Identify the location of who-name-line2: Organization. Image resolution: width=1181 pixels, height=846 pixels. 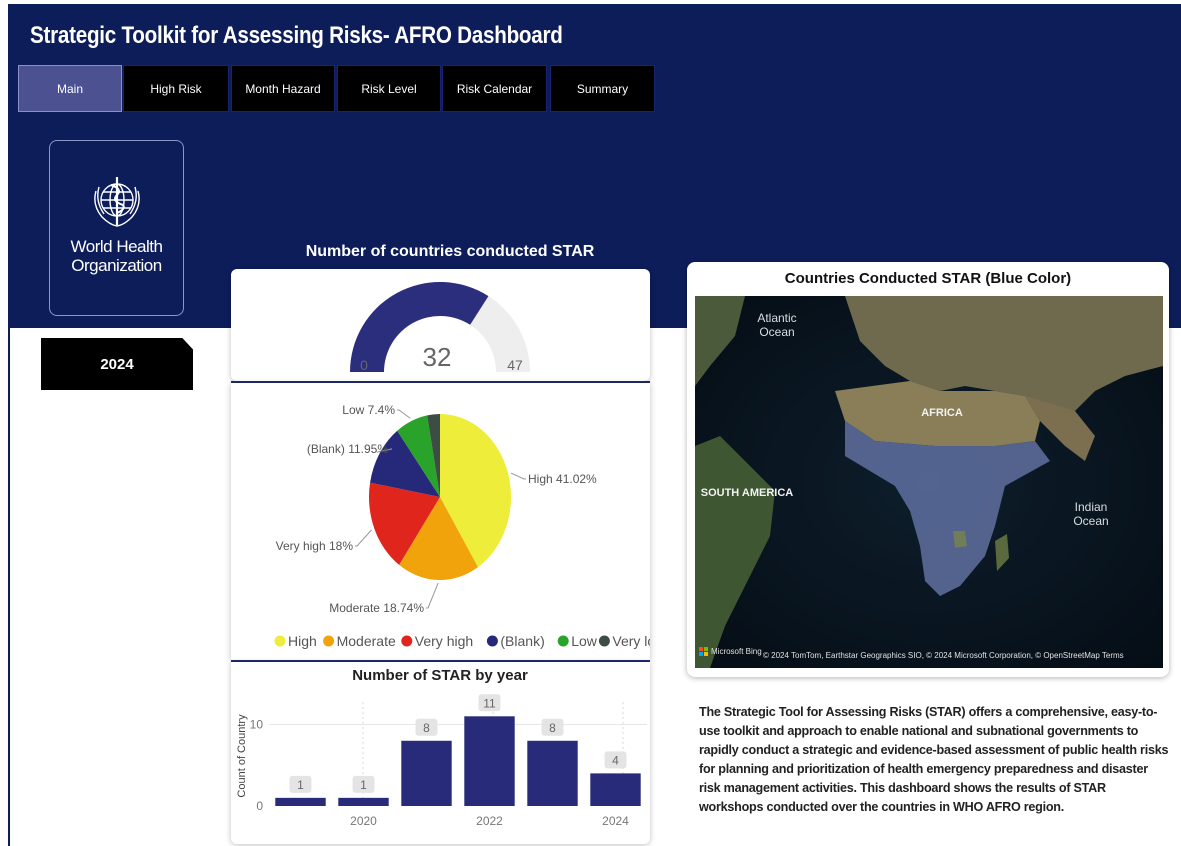
(116, 265).